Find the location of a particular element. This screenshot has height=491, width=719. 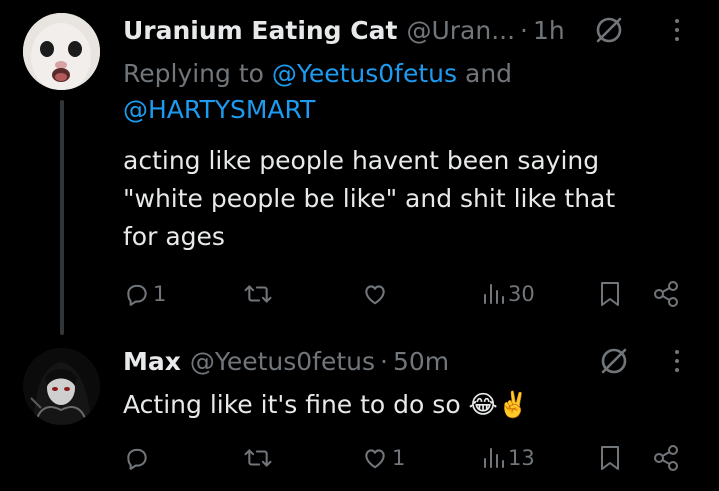

anime-avatar-image is located at coordinates (61, 386).